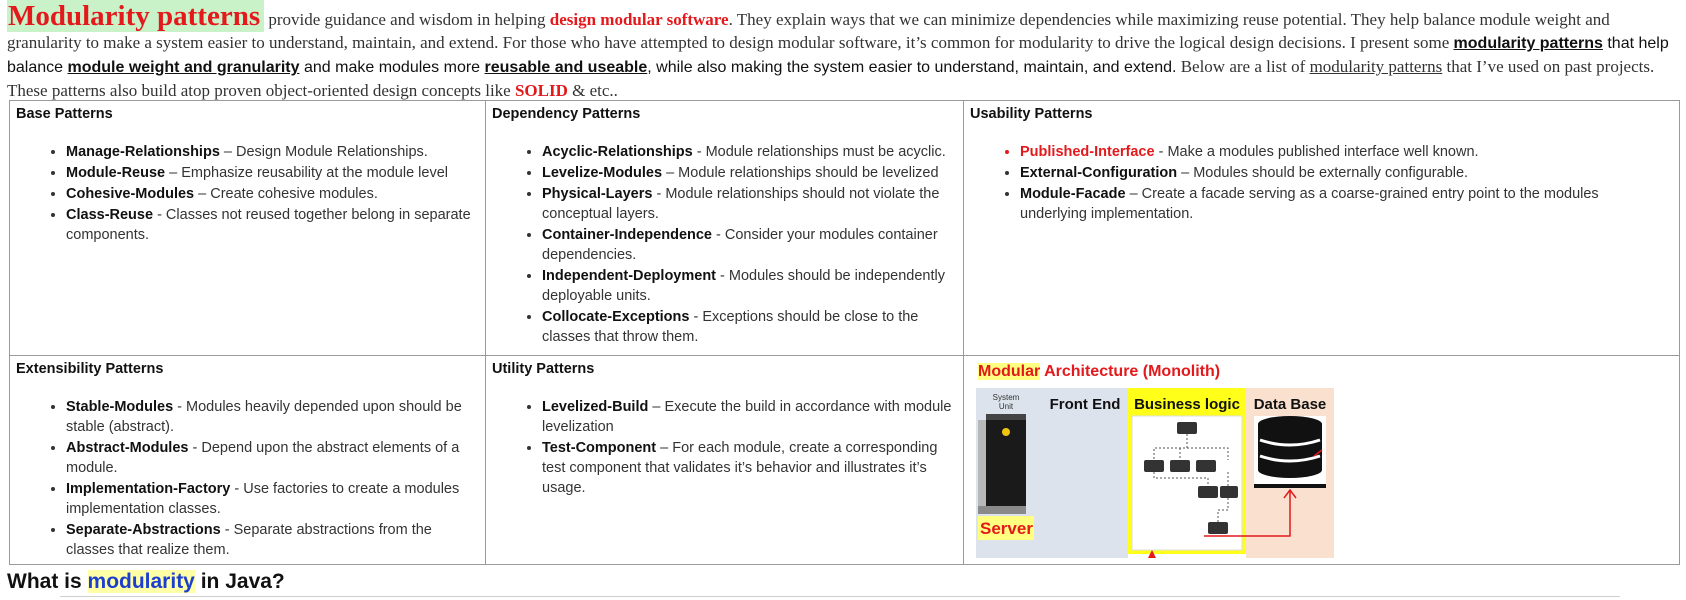 The width and height of the screenshot is (1686, 600). I want to click on intro-link: modularity patterns, so click(1376, 66).